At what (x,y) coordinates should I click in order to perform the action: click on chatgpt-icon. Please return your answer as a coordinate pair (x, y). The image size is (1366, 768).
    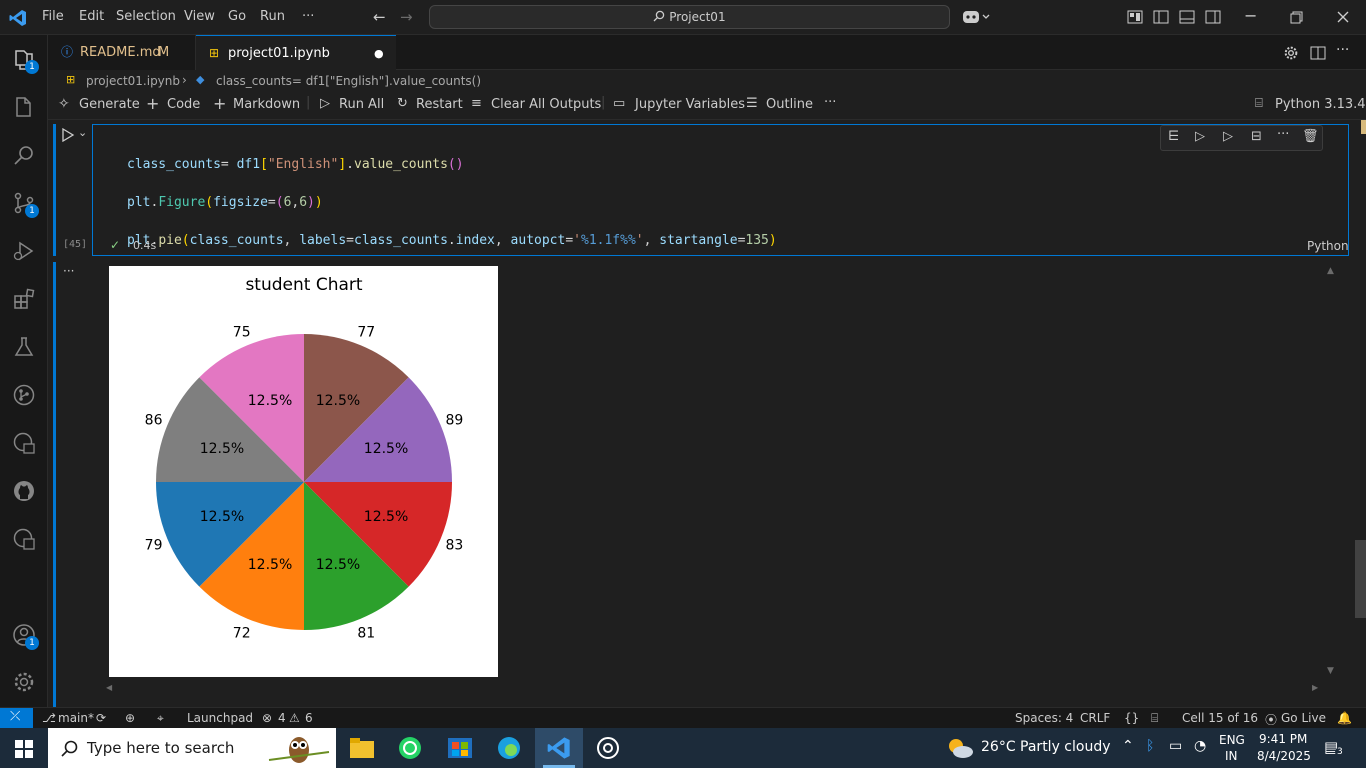
    Looking at the image, I should click on (608, 748).